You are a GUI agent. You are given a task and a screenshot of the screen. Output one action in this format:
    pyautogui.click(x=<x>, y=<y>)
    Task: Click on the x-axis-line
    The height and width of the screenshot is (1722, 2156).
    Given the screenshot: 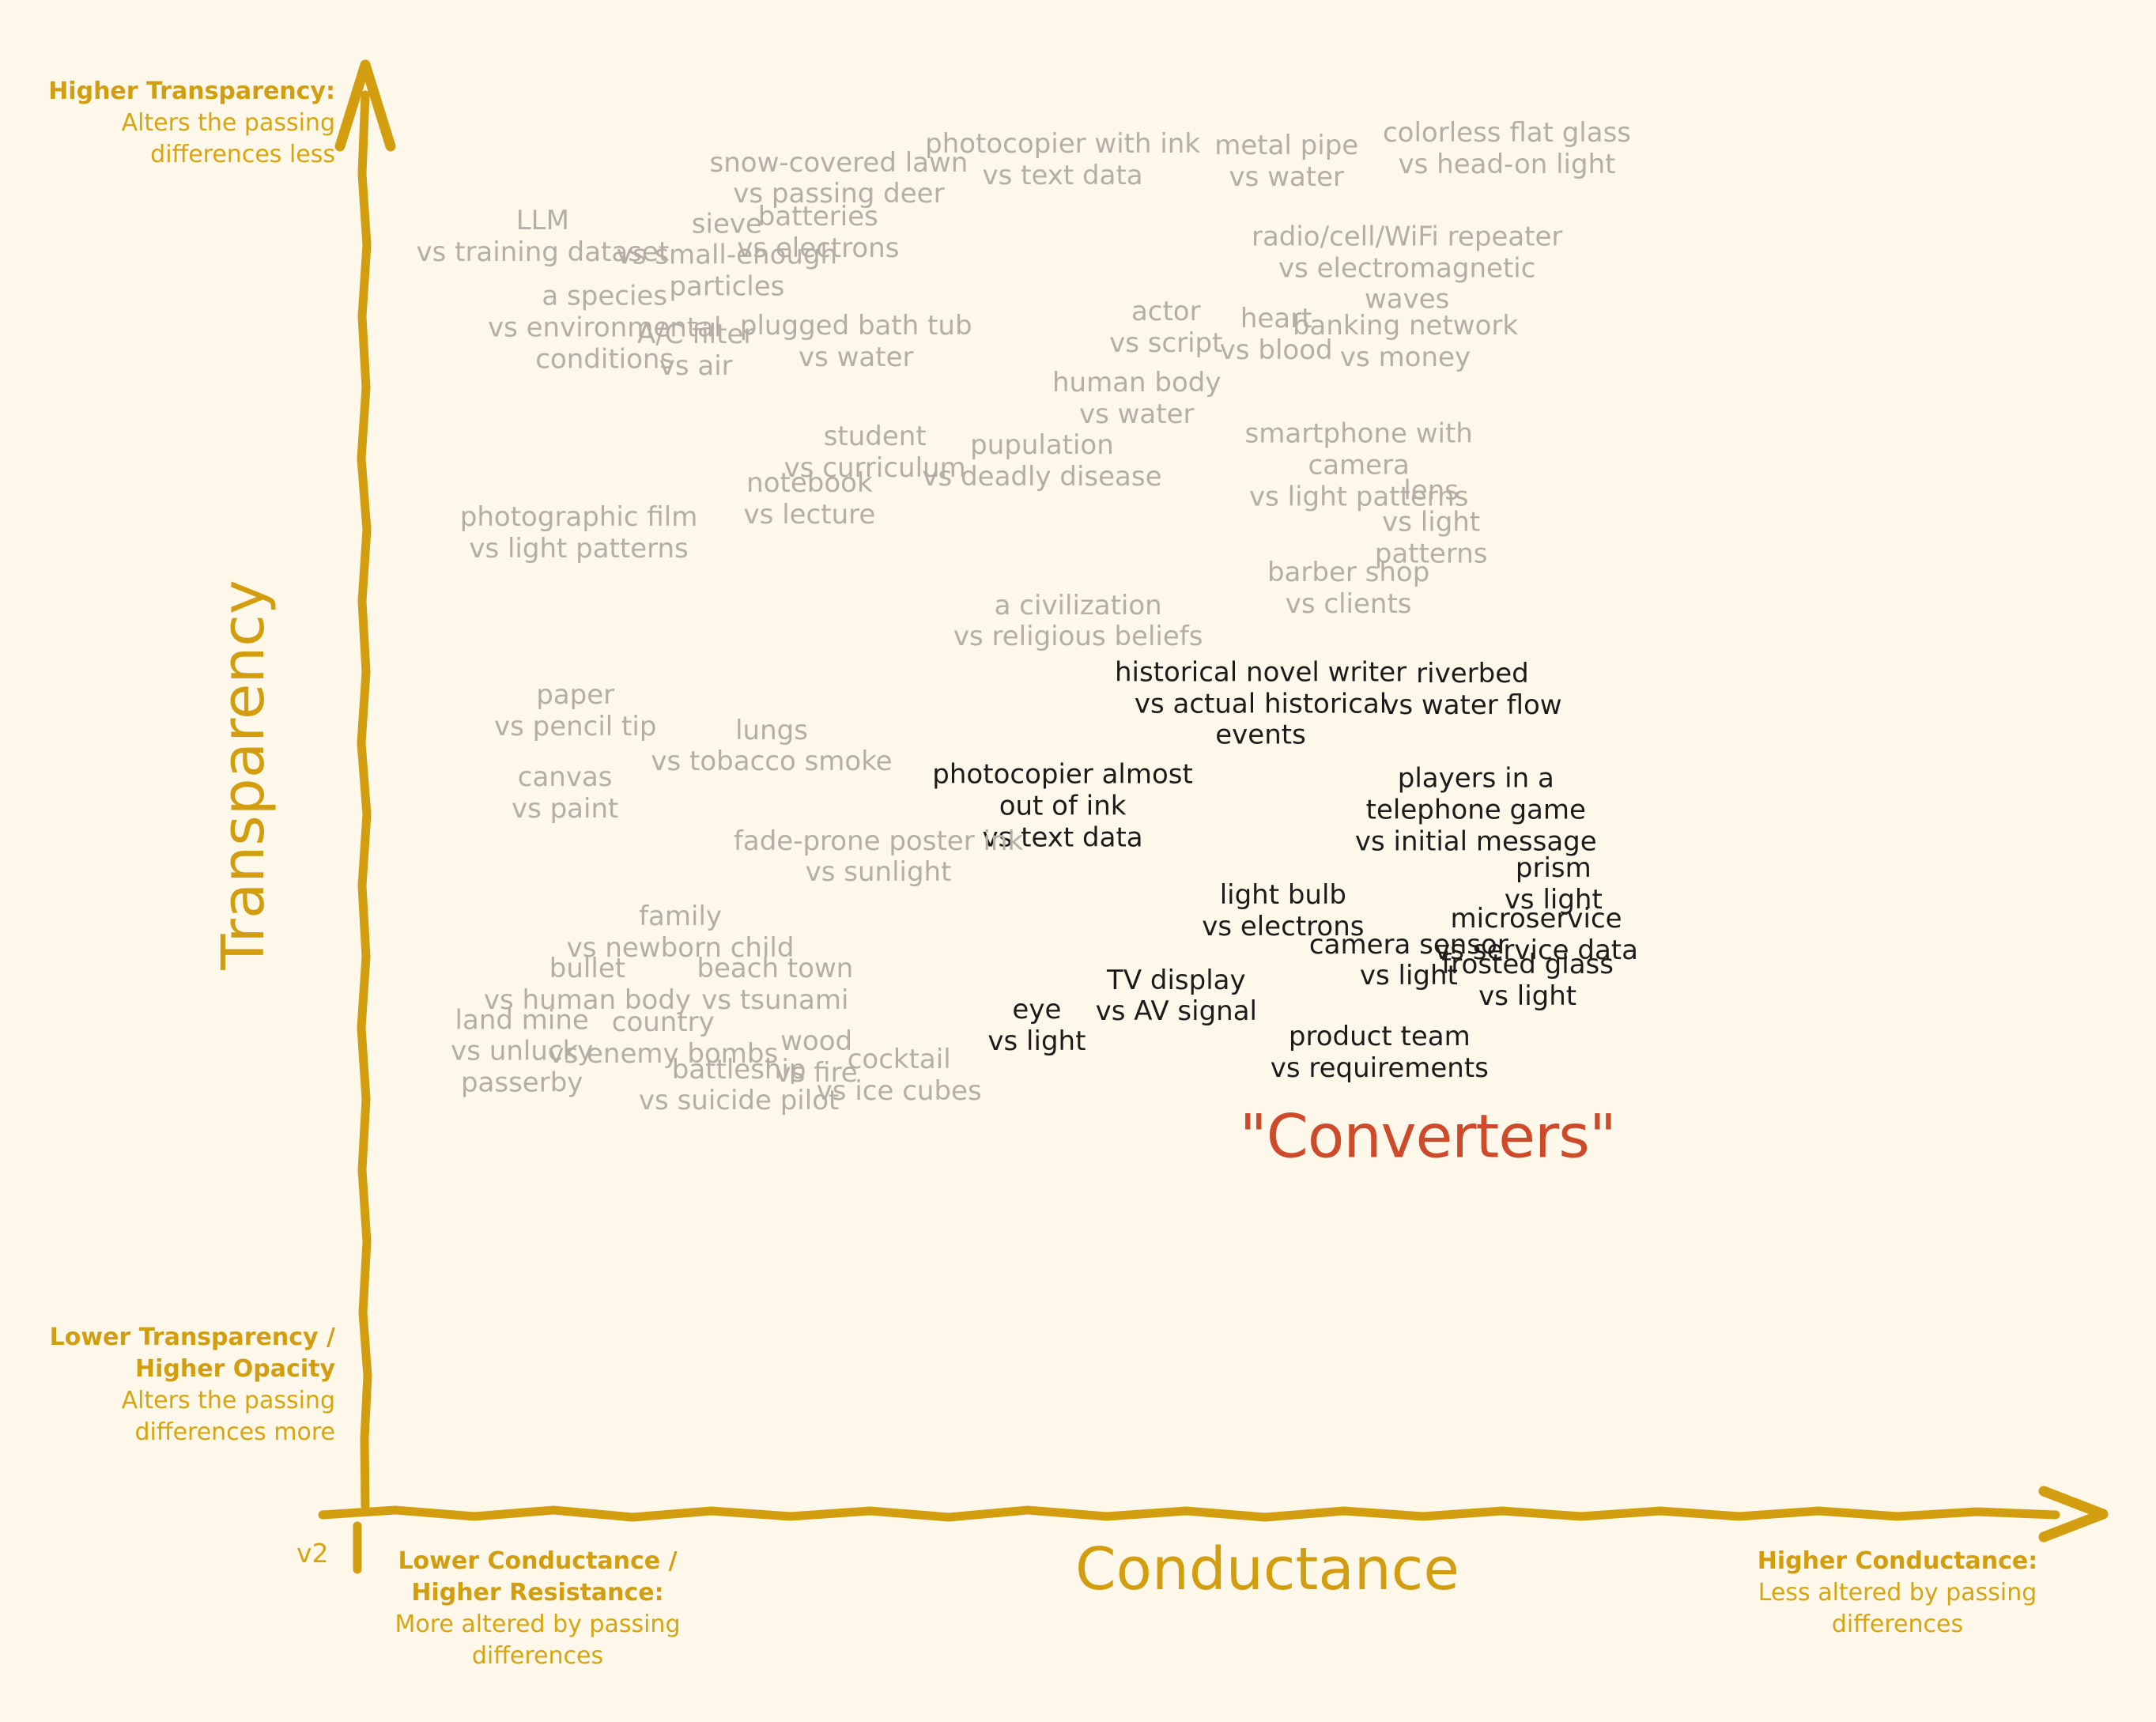 What is the action you would take?
    pyautogui.click(x=1189, y=1513)
    